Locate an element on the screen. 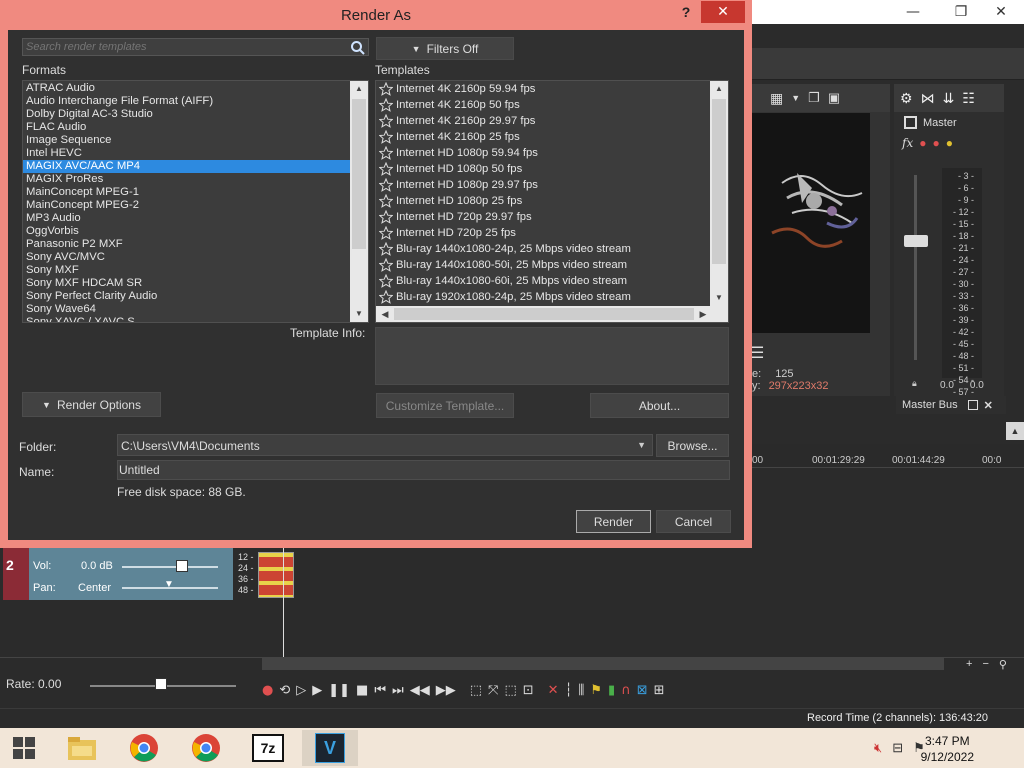 This screenshot has width=1024, height=768. search-icon is located at coordinates (358, 48).